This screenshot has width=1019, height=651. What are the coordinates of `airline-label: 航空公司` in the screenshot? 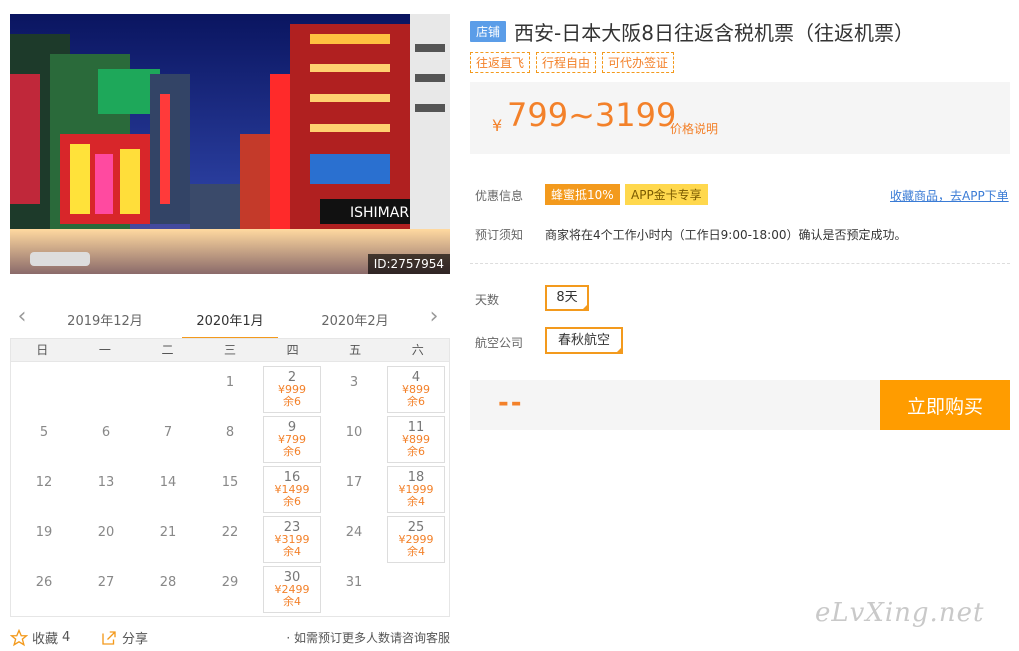 It's located at (499, 343).